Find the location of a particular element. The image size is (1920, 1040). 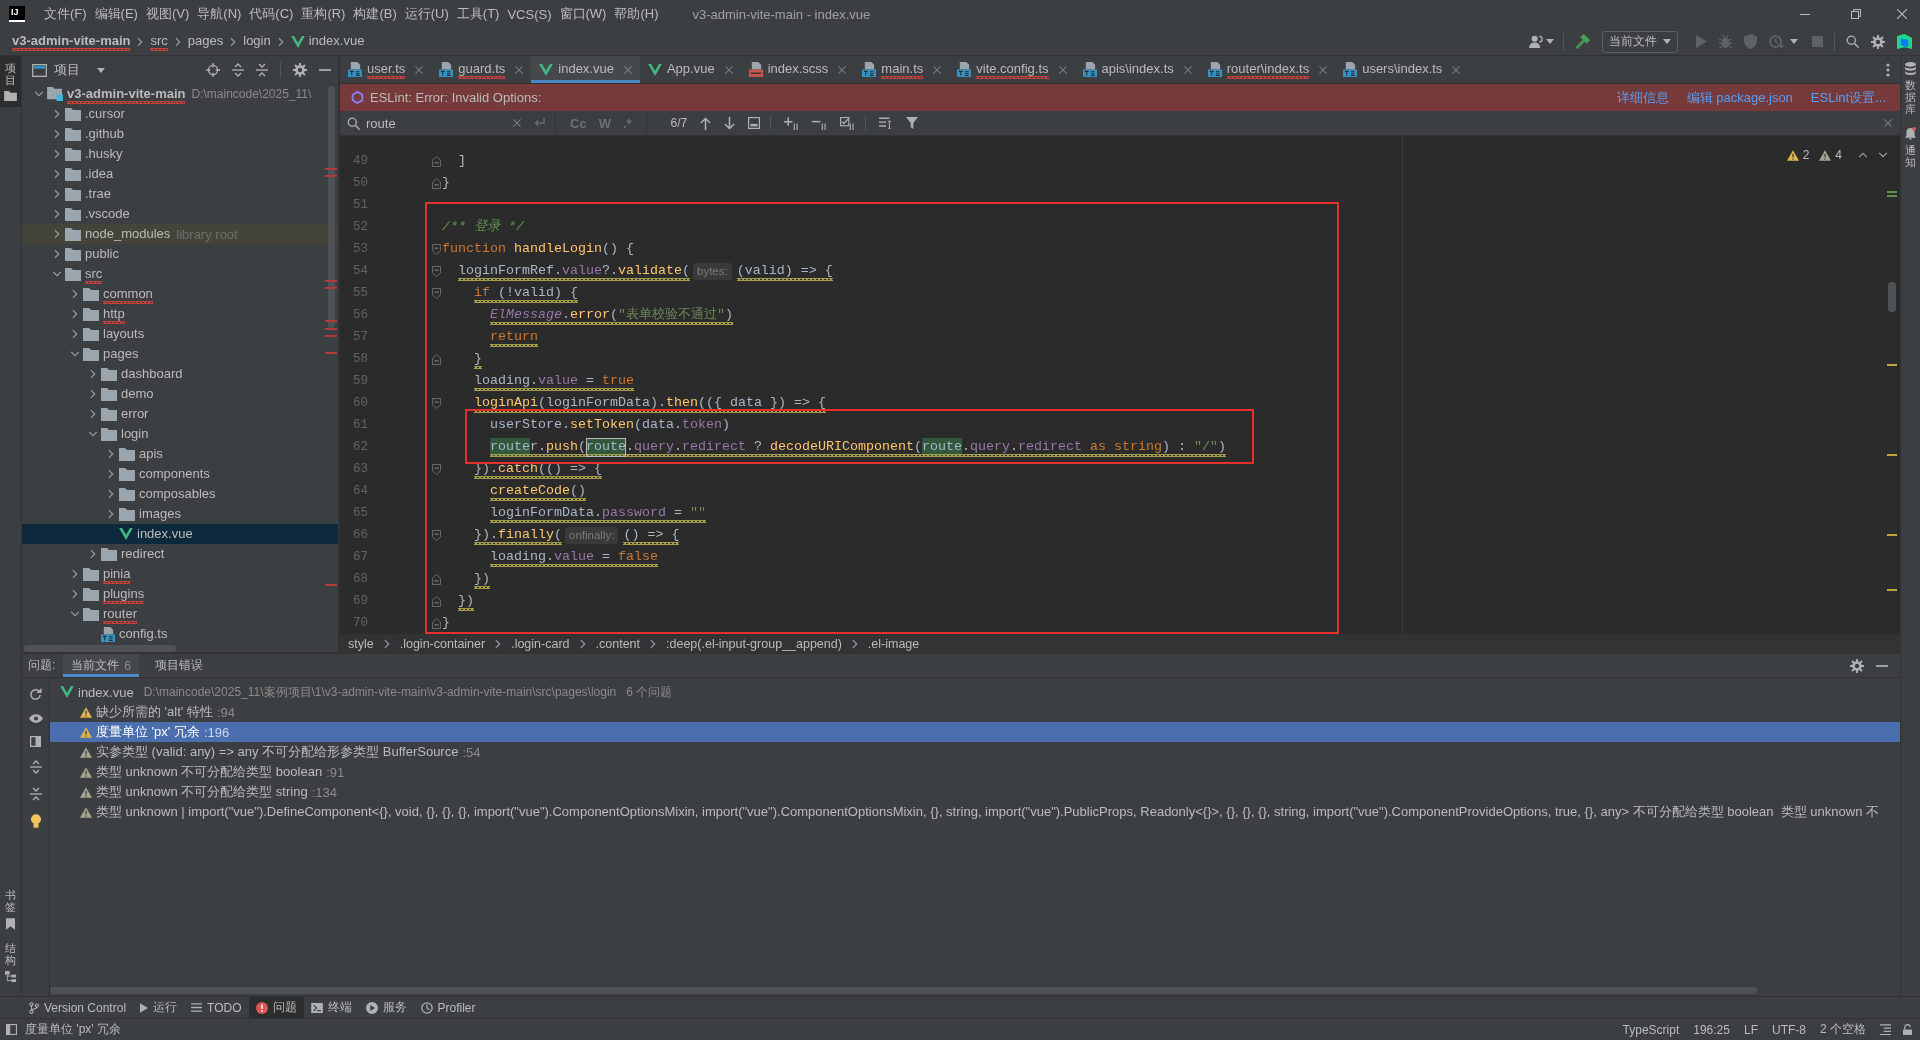

breadcrumb-item: :deep(.el-input-group__append) is located at coordinates (754, 643).